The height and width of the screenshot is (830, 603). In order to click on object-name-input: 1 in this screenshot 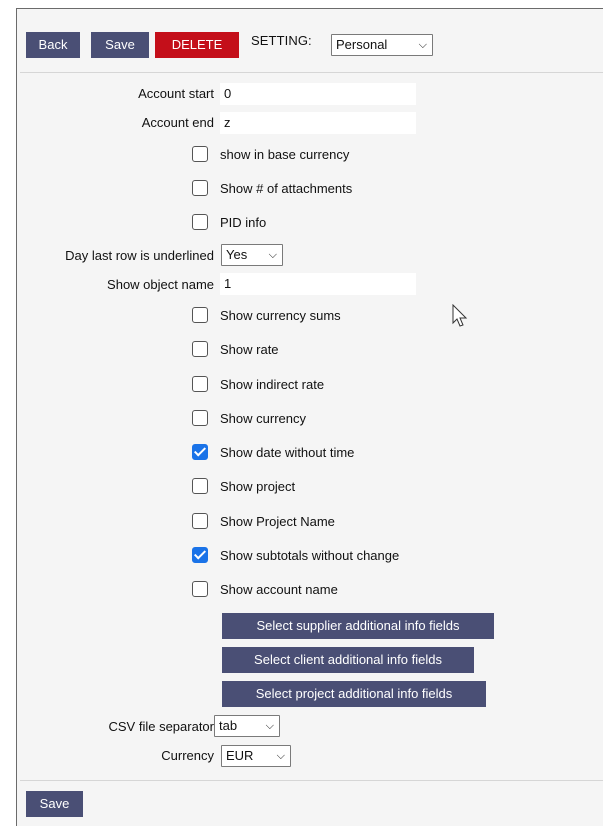, I will do `click(318, 284)`.